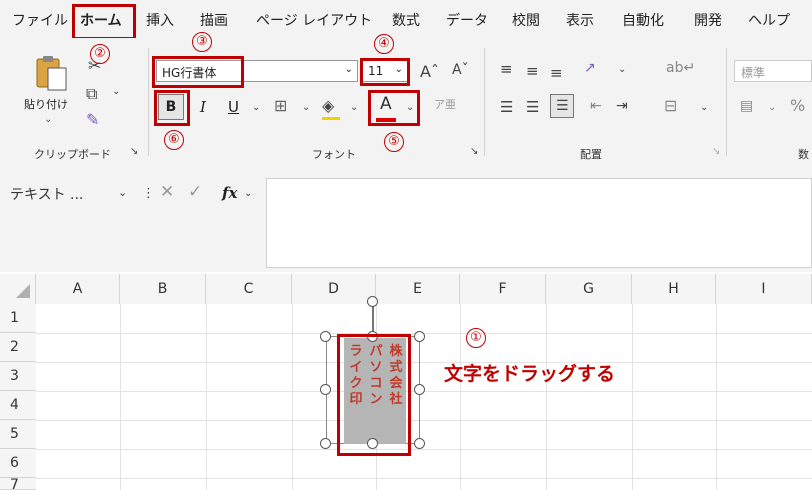 This screenshot has height=490, width=812. I want to click on formula-input, so click(539, 223).